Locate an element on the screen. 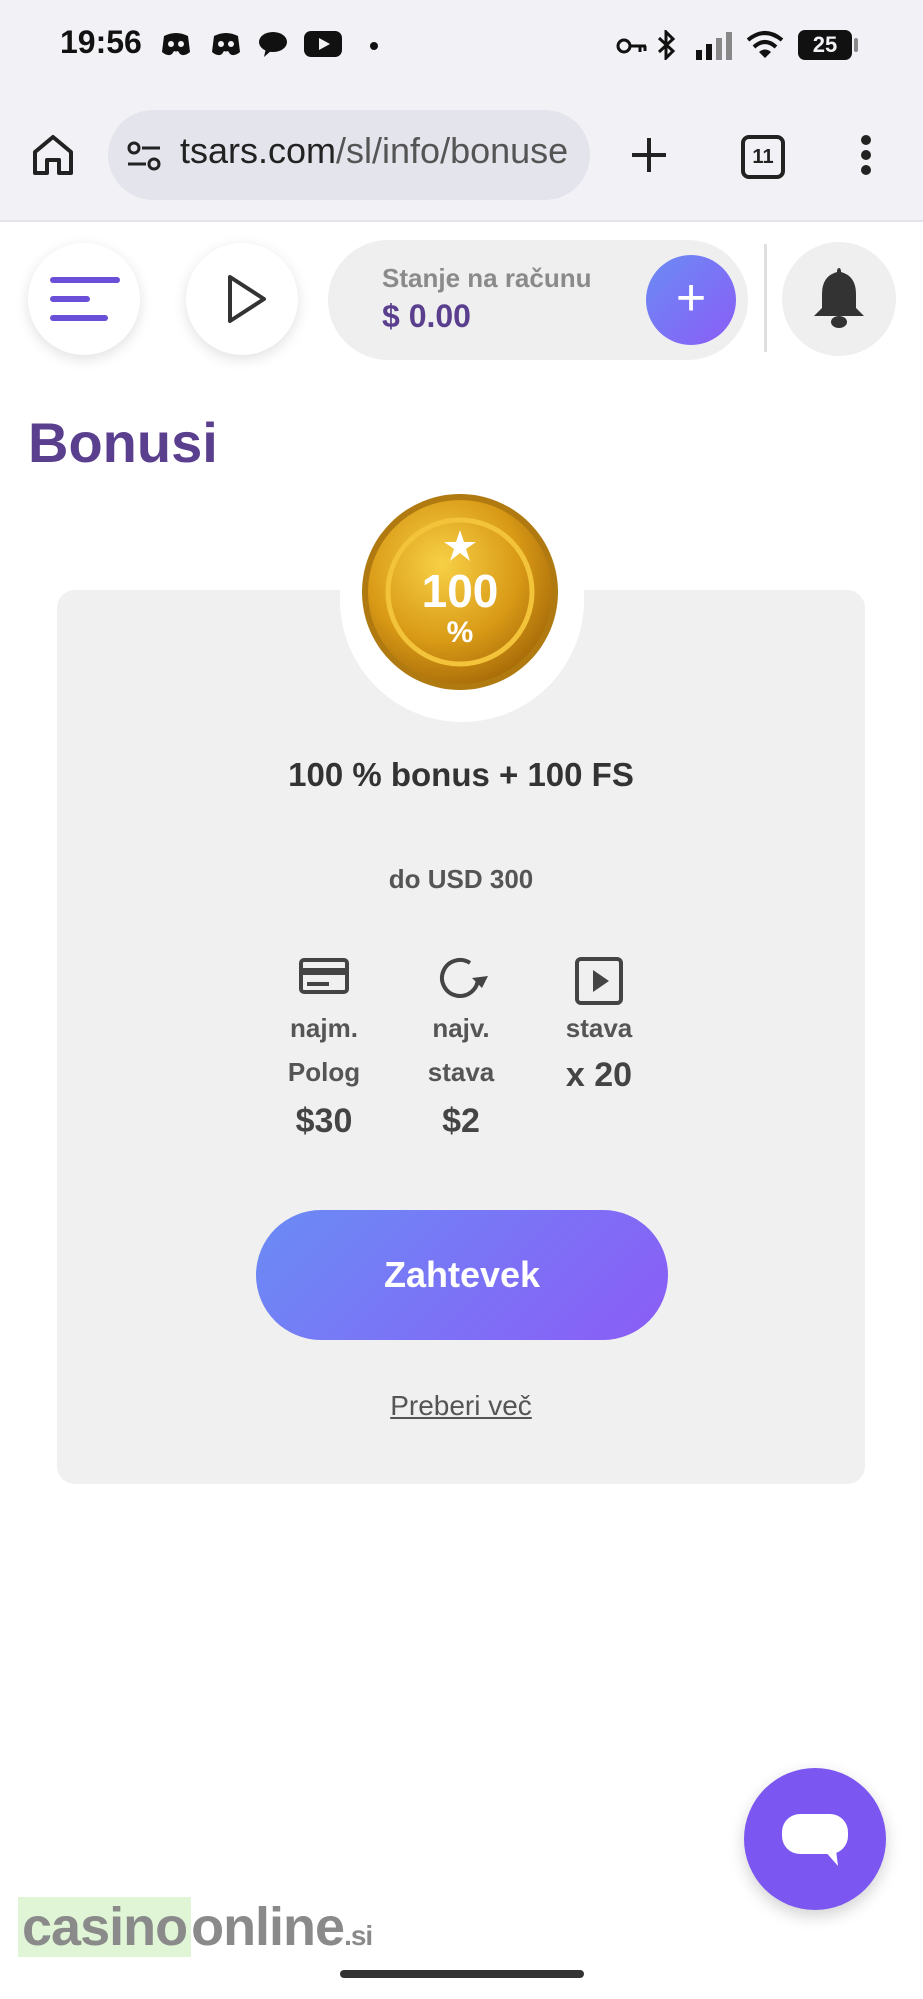  stat-label-line2: stava is located at coordinates (461, 1072).